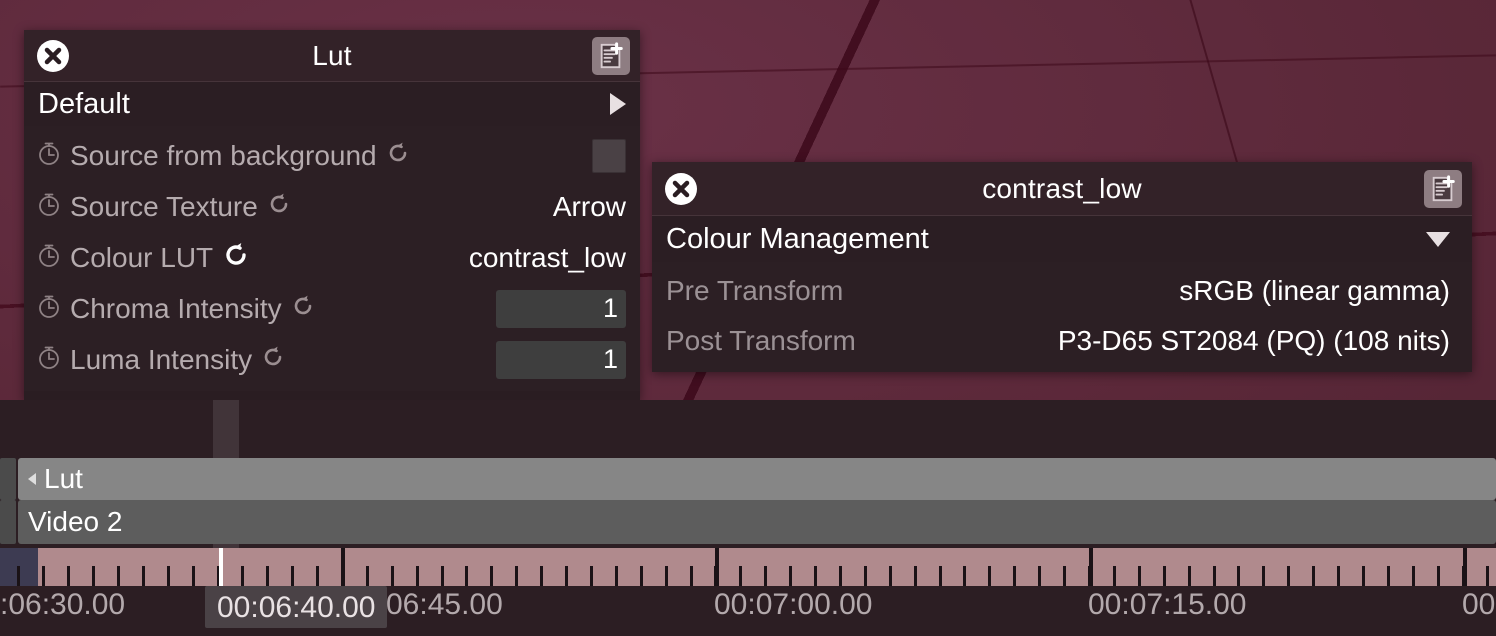 This screenshot has height=636, width=1496. I want to click on track-label-video2: Video 2, so click(75, 521).